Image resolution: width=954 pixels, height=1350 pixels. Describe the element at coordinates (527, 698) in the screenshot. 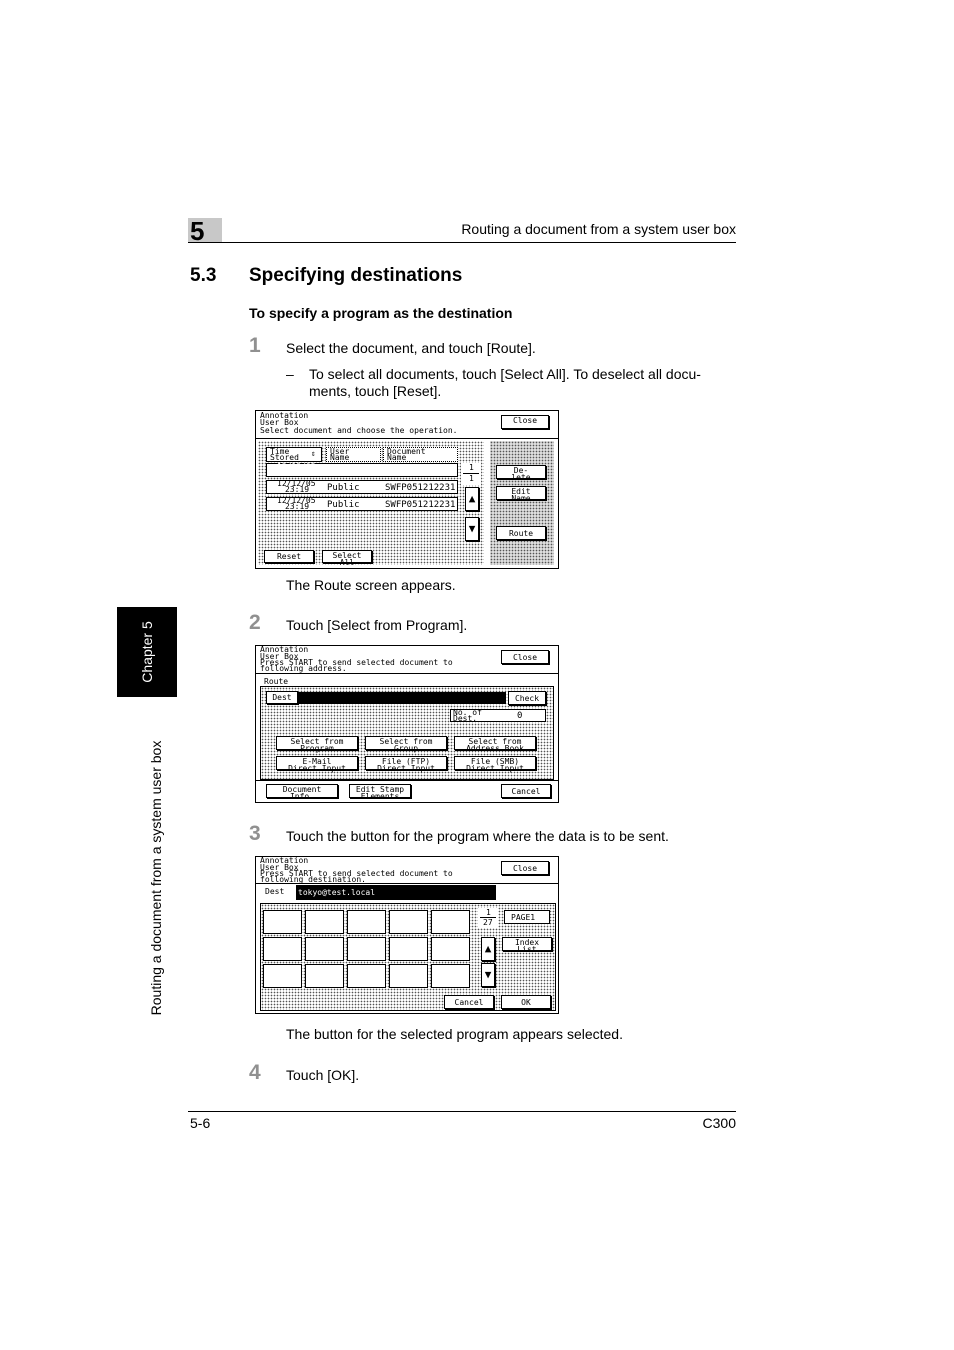

I see `check-button: Check` at that location.